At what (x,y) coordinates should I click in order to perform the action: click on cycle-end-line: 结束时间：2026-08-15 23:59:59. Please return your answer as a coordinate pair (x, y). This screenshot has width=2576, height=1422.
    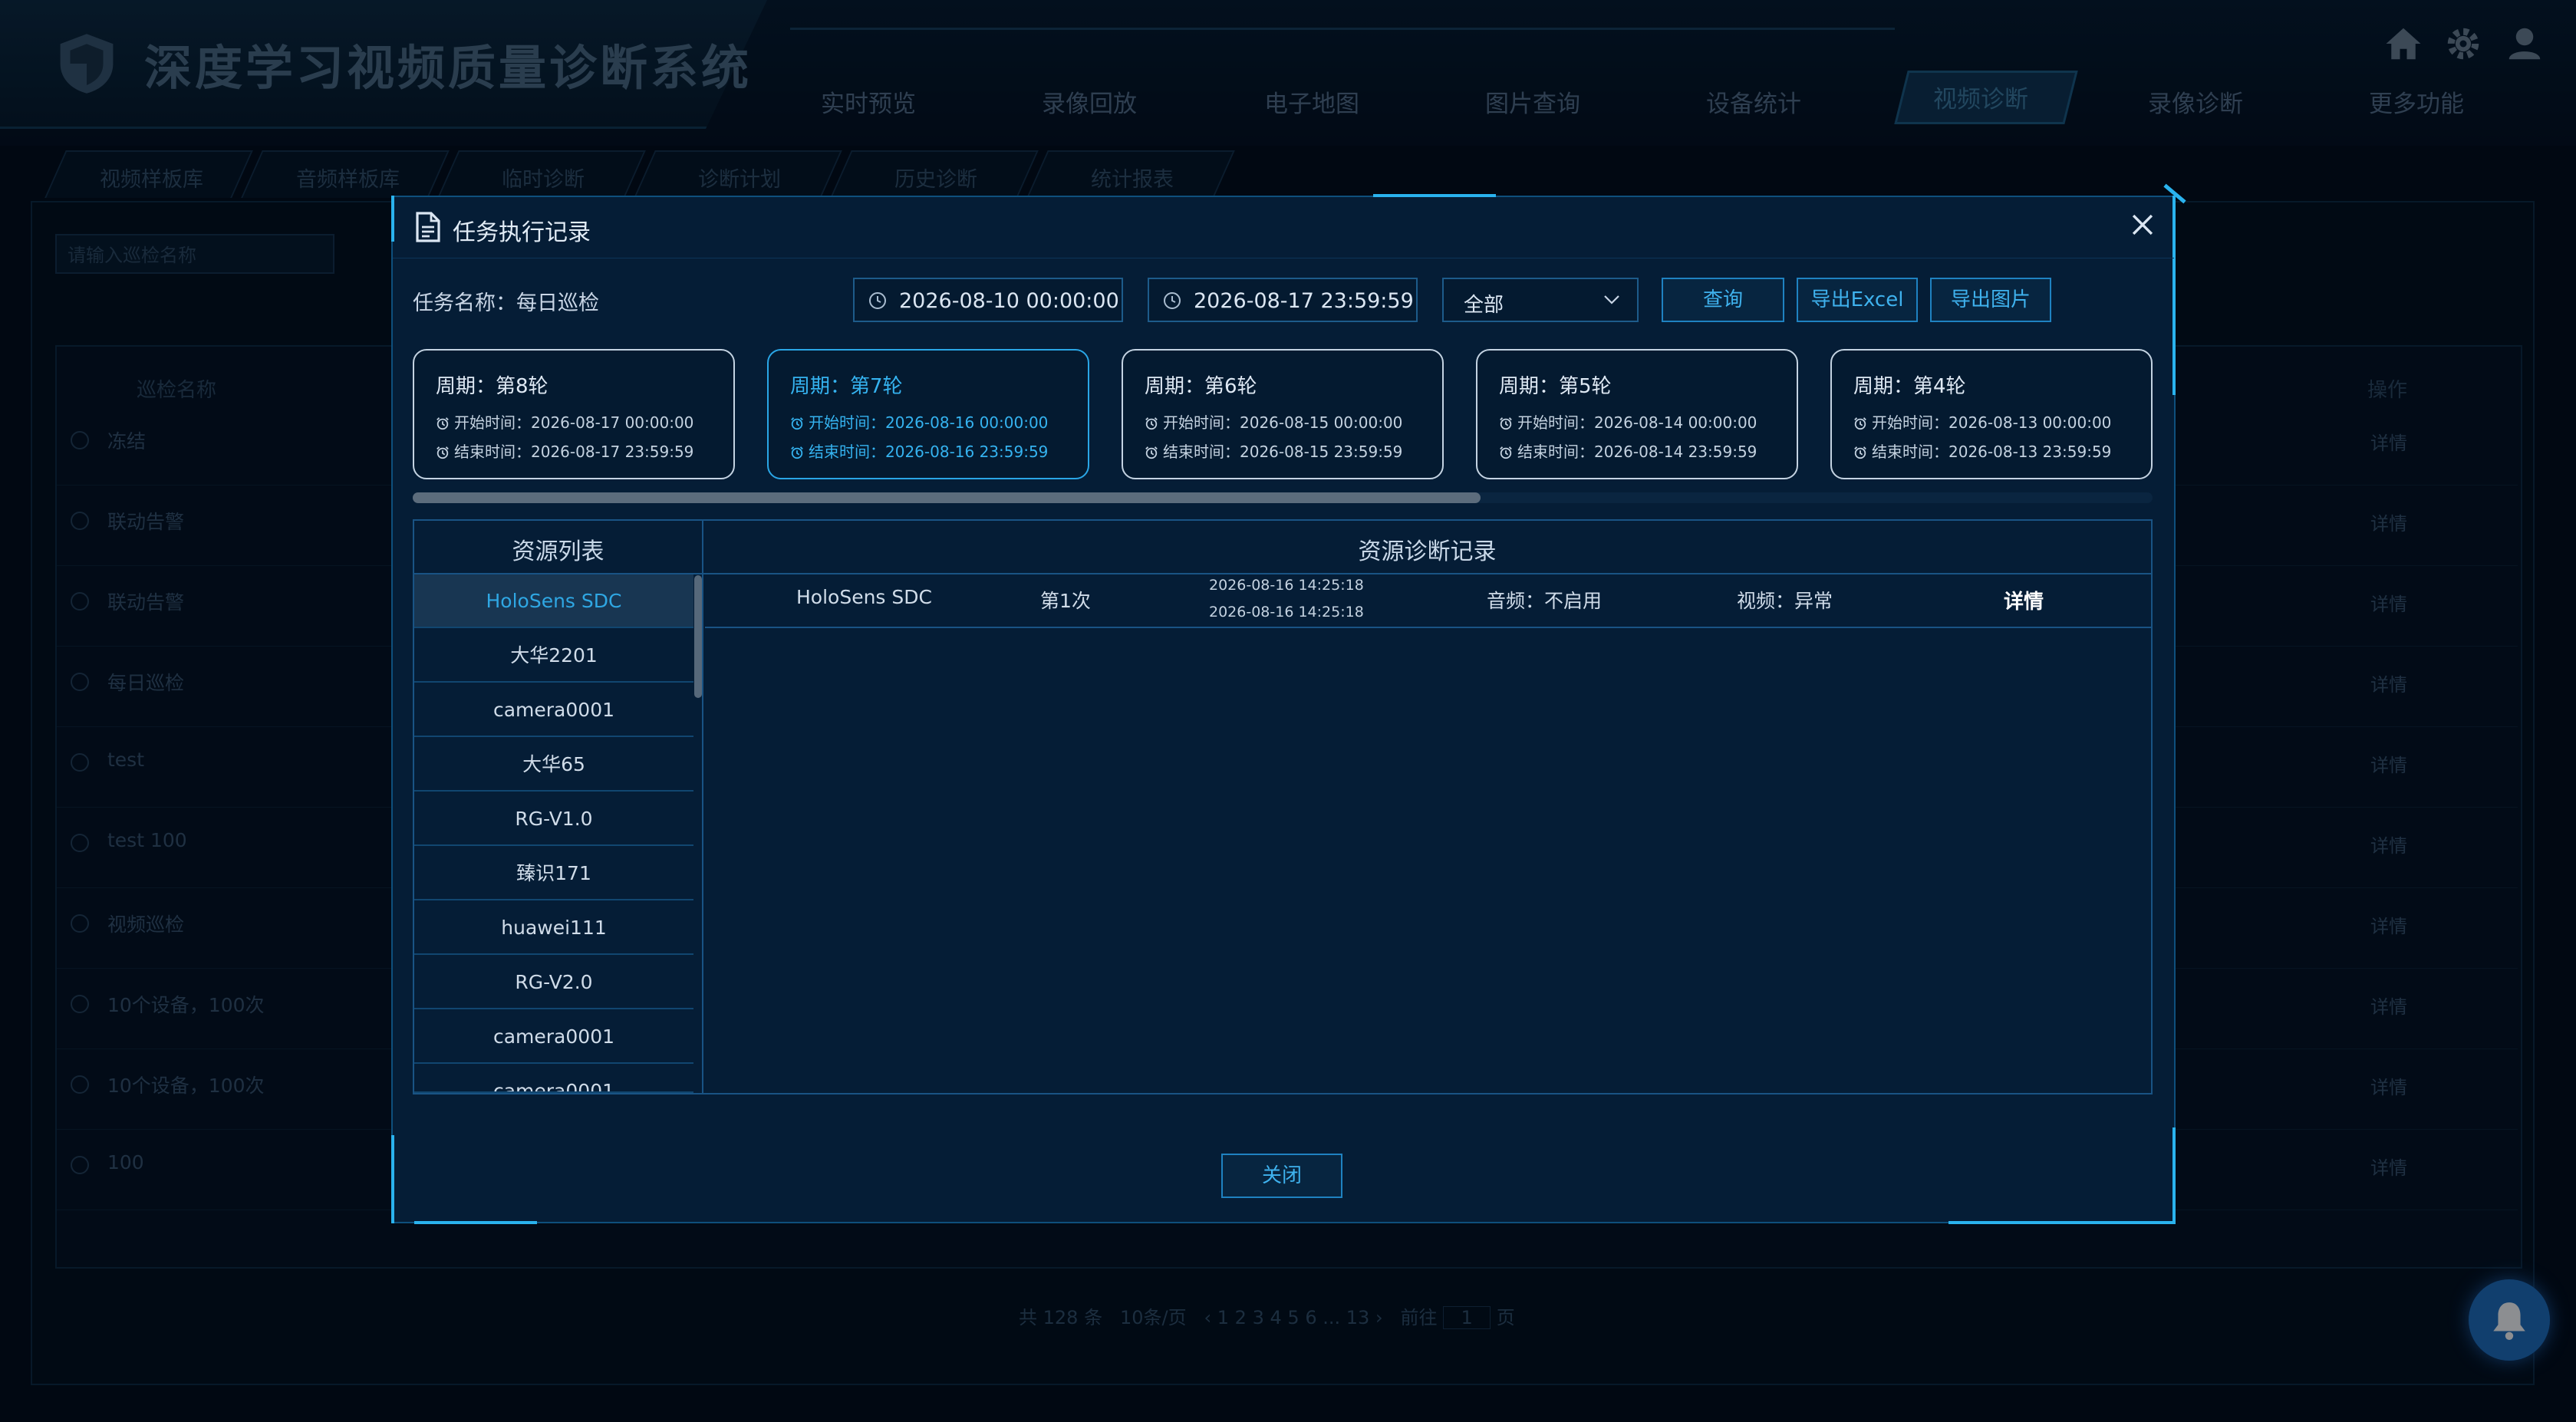
    Looking at the image, I should click on (1273, 450).